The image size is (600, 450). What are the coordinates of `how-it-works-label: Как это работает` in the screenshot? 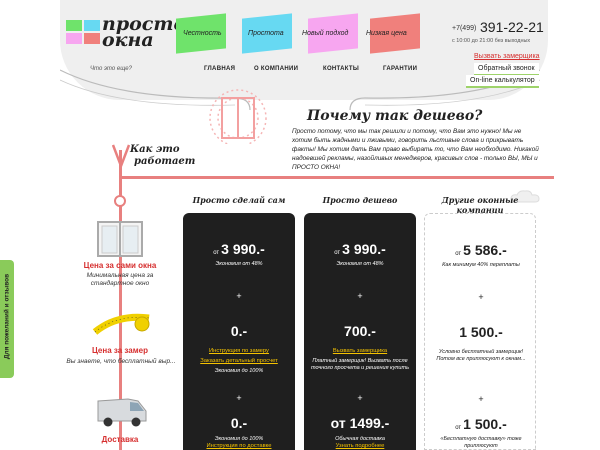 It's located at (162, 156).